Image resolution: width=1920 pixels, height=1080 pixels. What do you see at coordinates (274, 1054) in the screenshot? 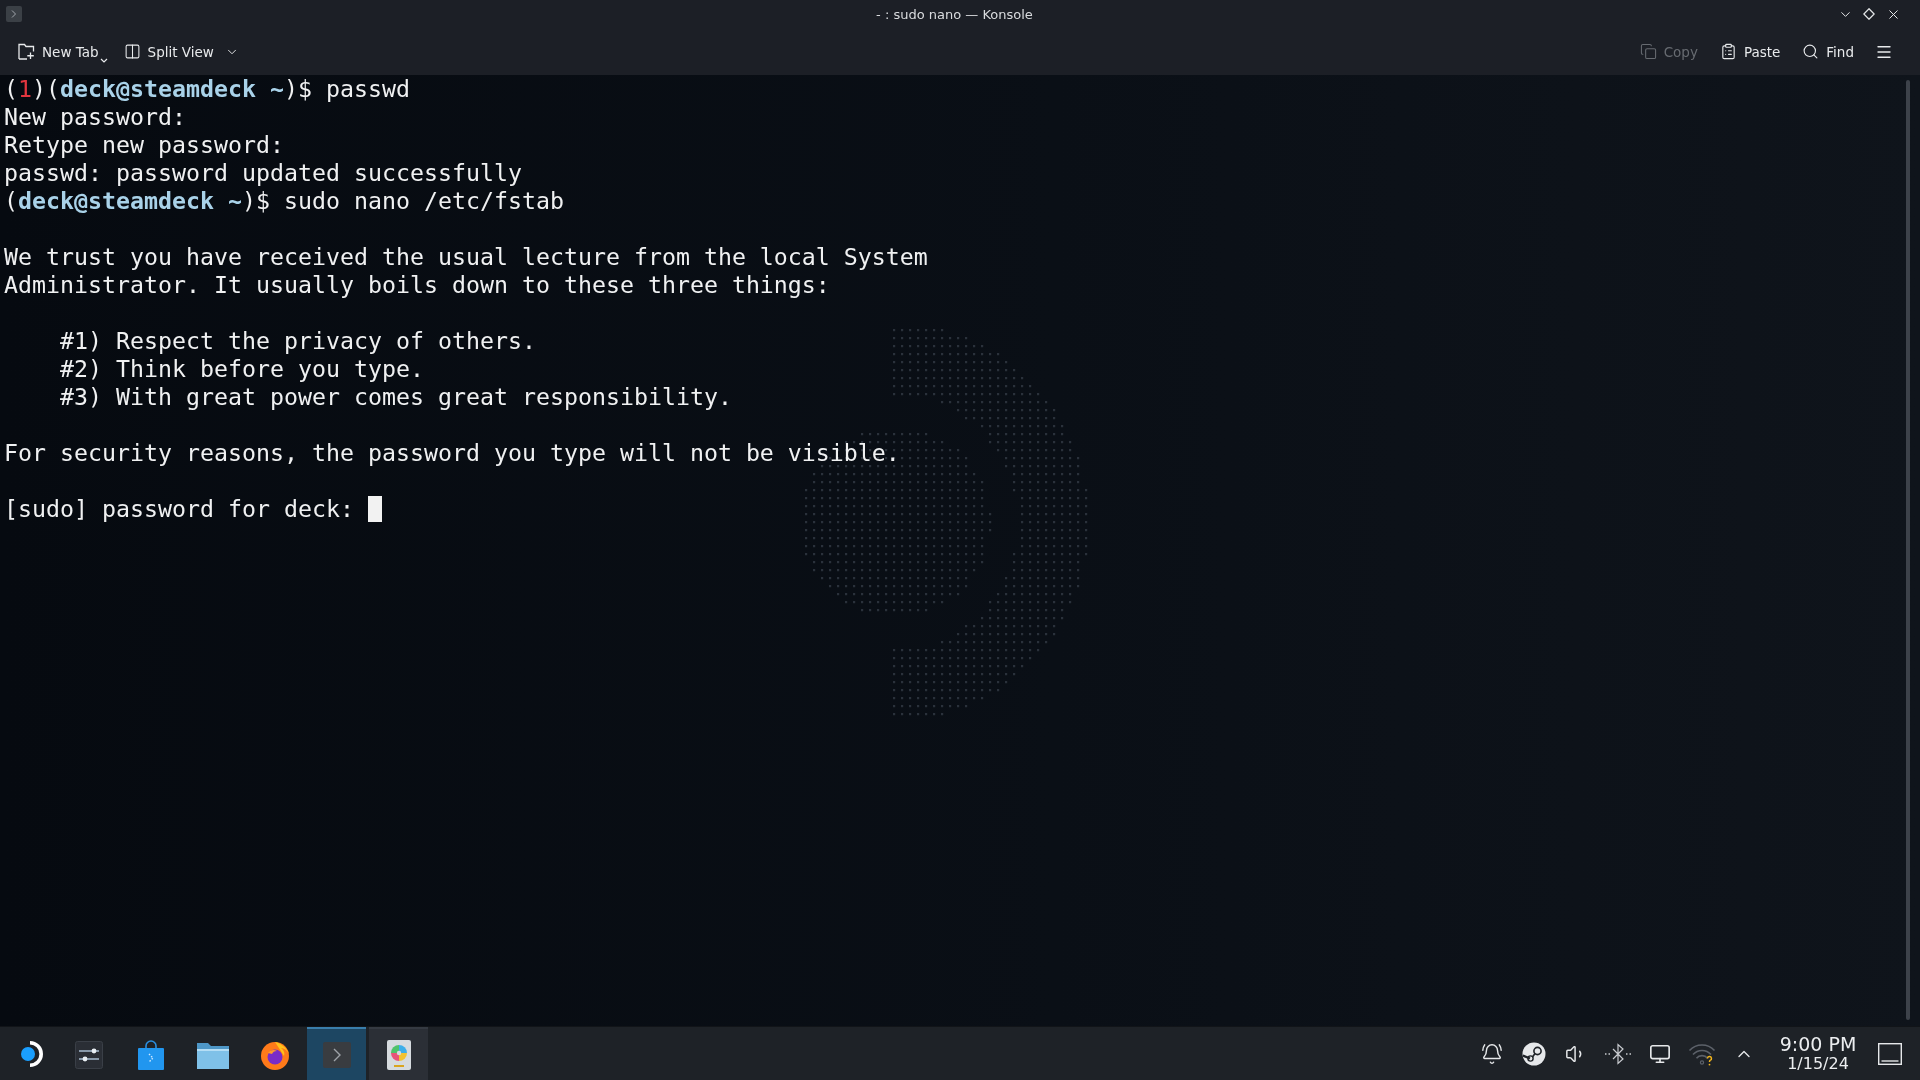
I see `flame-globe-icon` at bounding box center [274, 1054].